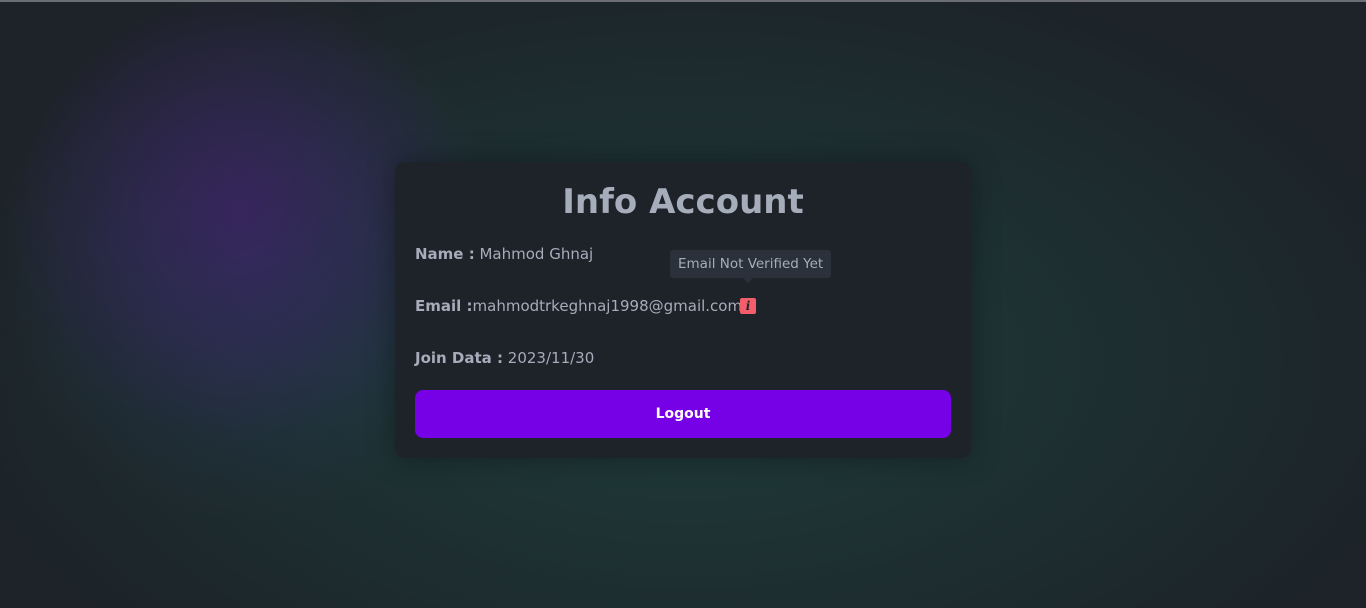 This screenshot has height=608, width=1366. Describe the element at coordinates (607, 306) in the screenshot. I see `email-value: mahmodtrkeghnaj1998@gmail.com` at that location.